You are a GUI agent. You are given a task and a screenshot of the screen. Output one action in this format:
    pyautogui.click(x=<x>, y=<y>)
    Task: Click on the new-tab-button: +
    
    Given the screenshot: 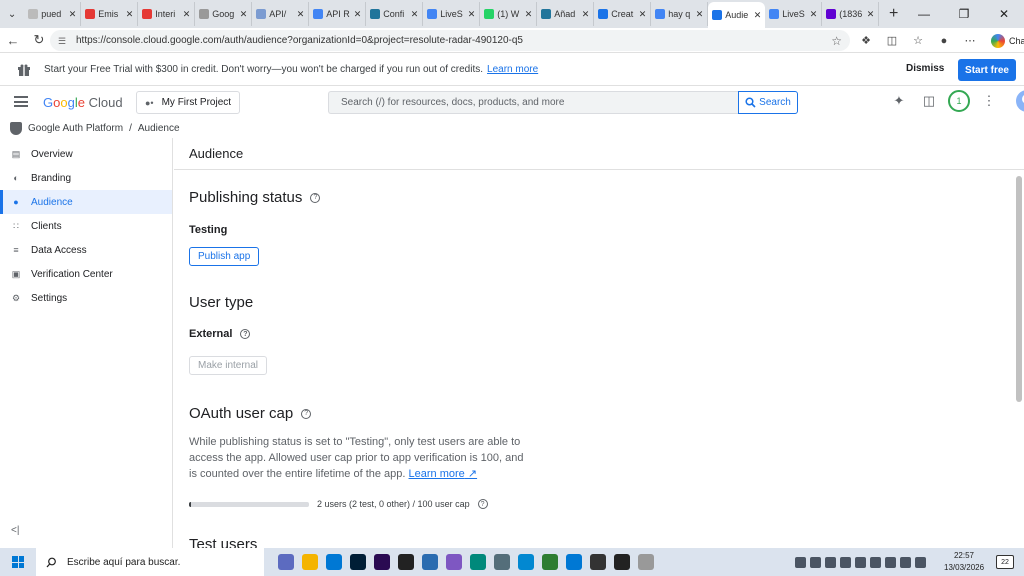 What is the action you would take?
    pyautogui.click(x=893, y=14)
    